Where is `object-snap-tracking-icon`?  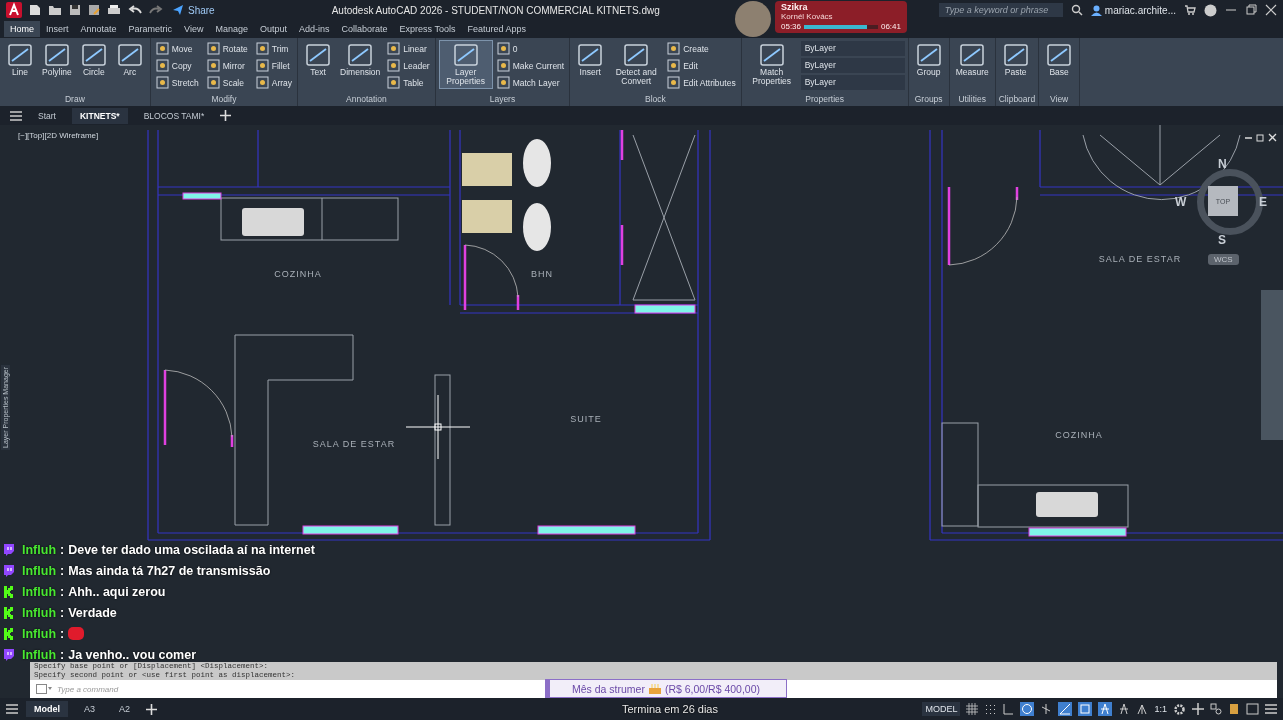
object-snap-tracking-icon is located at coordinates (1065, 709).